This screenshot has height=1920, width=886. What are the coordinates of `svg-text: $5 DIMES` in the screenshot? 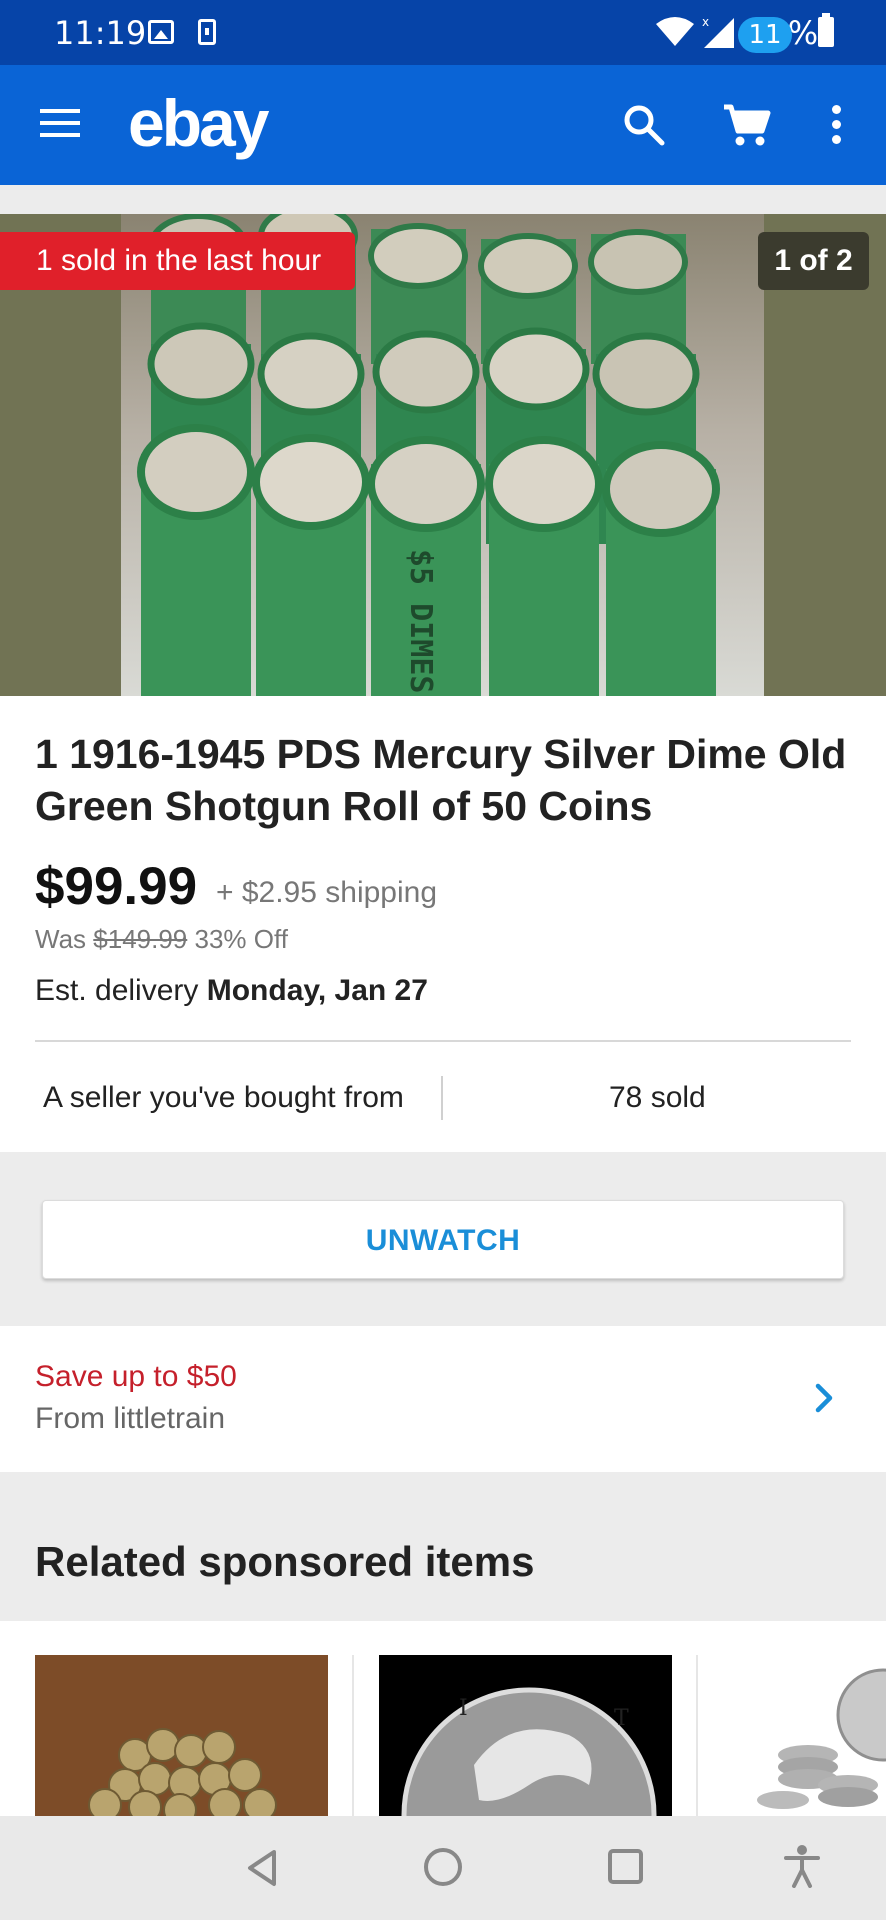 It's located at (420, 621).